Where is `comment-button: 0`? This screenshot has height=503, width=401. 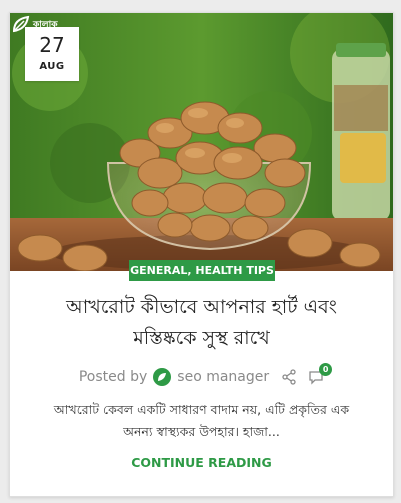 comment-button: 0 is located at coordinates (320, 374).